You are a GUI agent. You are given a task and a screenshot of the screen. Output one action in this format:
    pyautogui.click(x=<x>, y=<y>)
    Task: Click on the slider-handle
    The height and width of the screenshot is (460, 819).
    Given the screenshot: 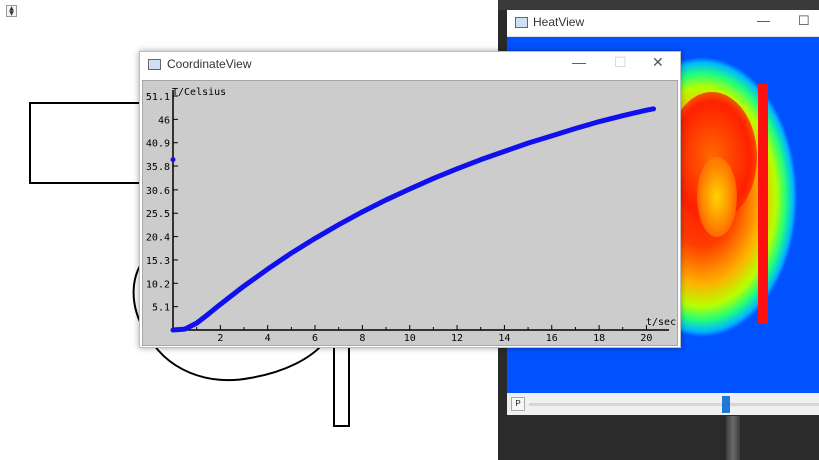 What is the action you would take?
    pyautogui.click(x=726, y=404)
    